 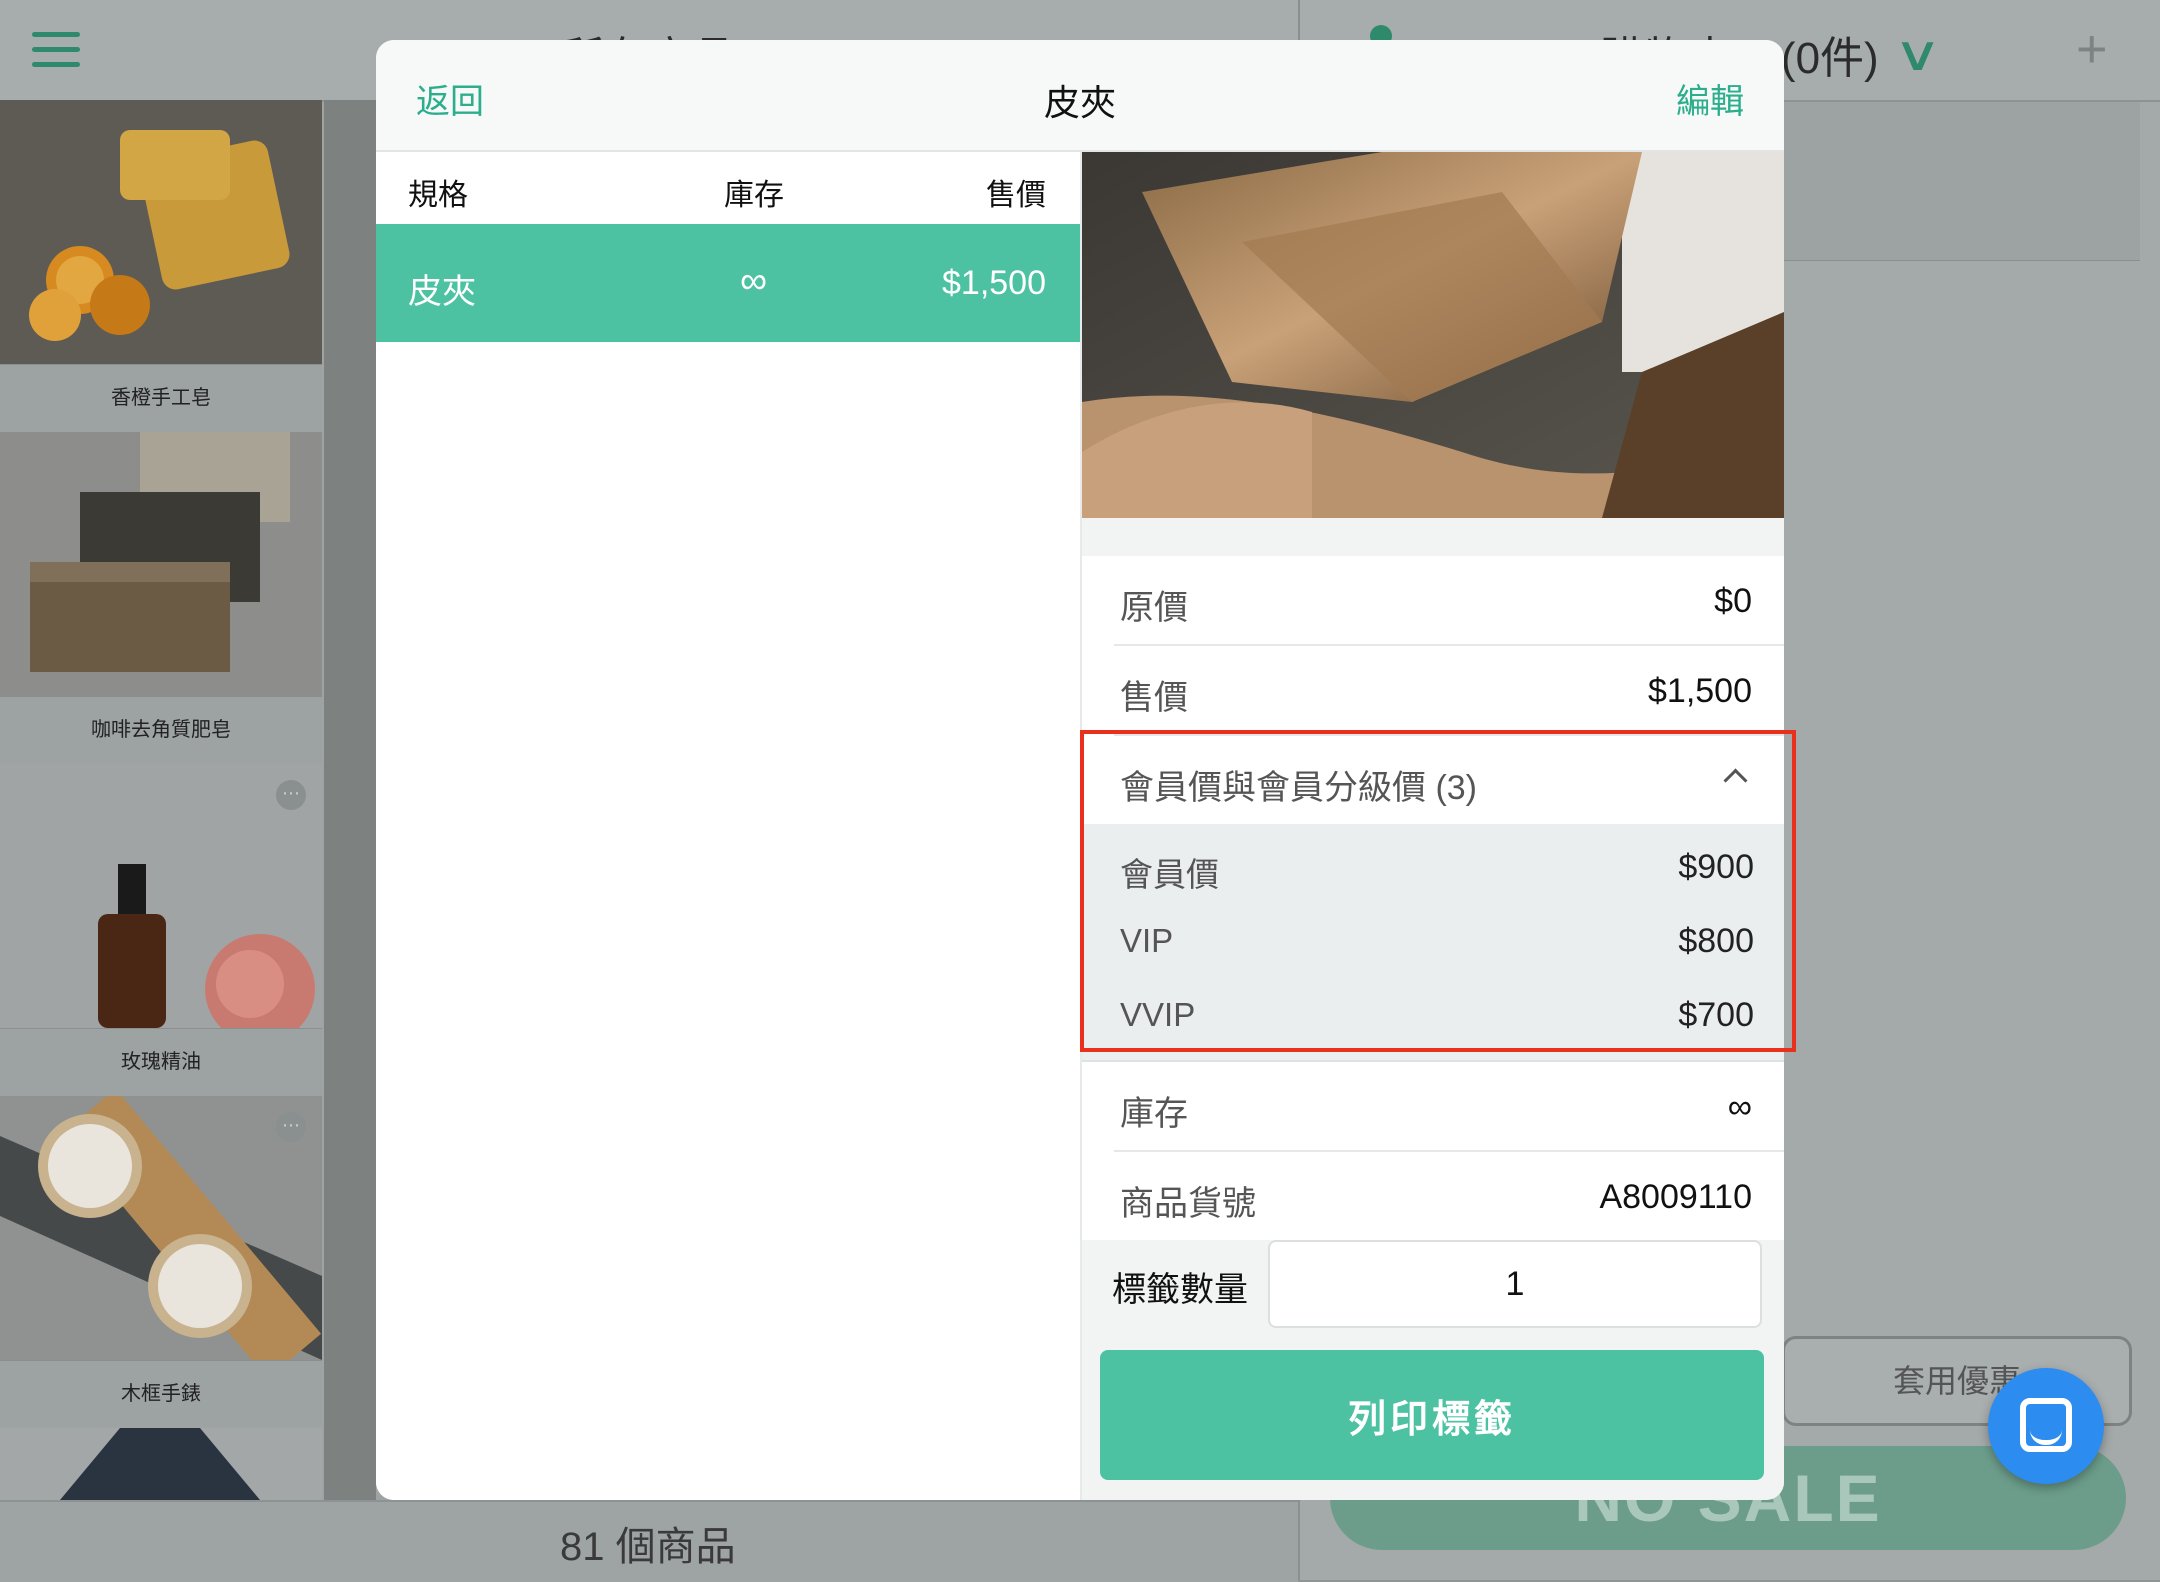 I want to click on jacket-image, so click(x=161, y=1464).